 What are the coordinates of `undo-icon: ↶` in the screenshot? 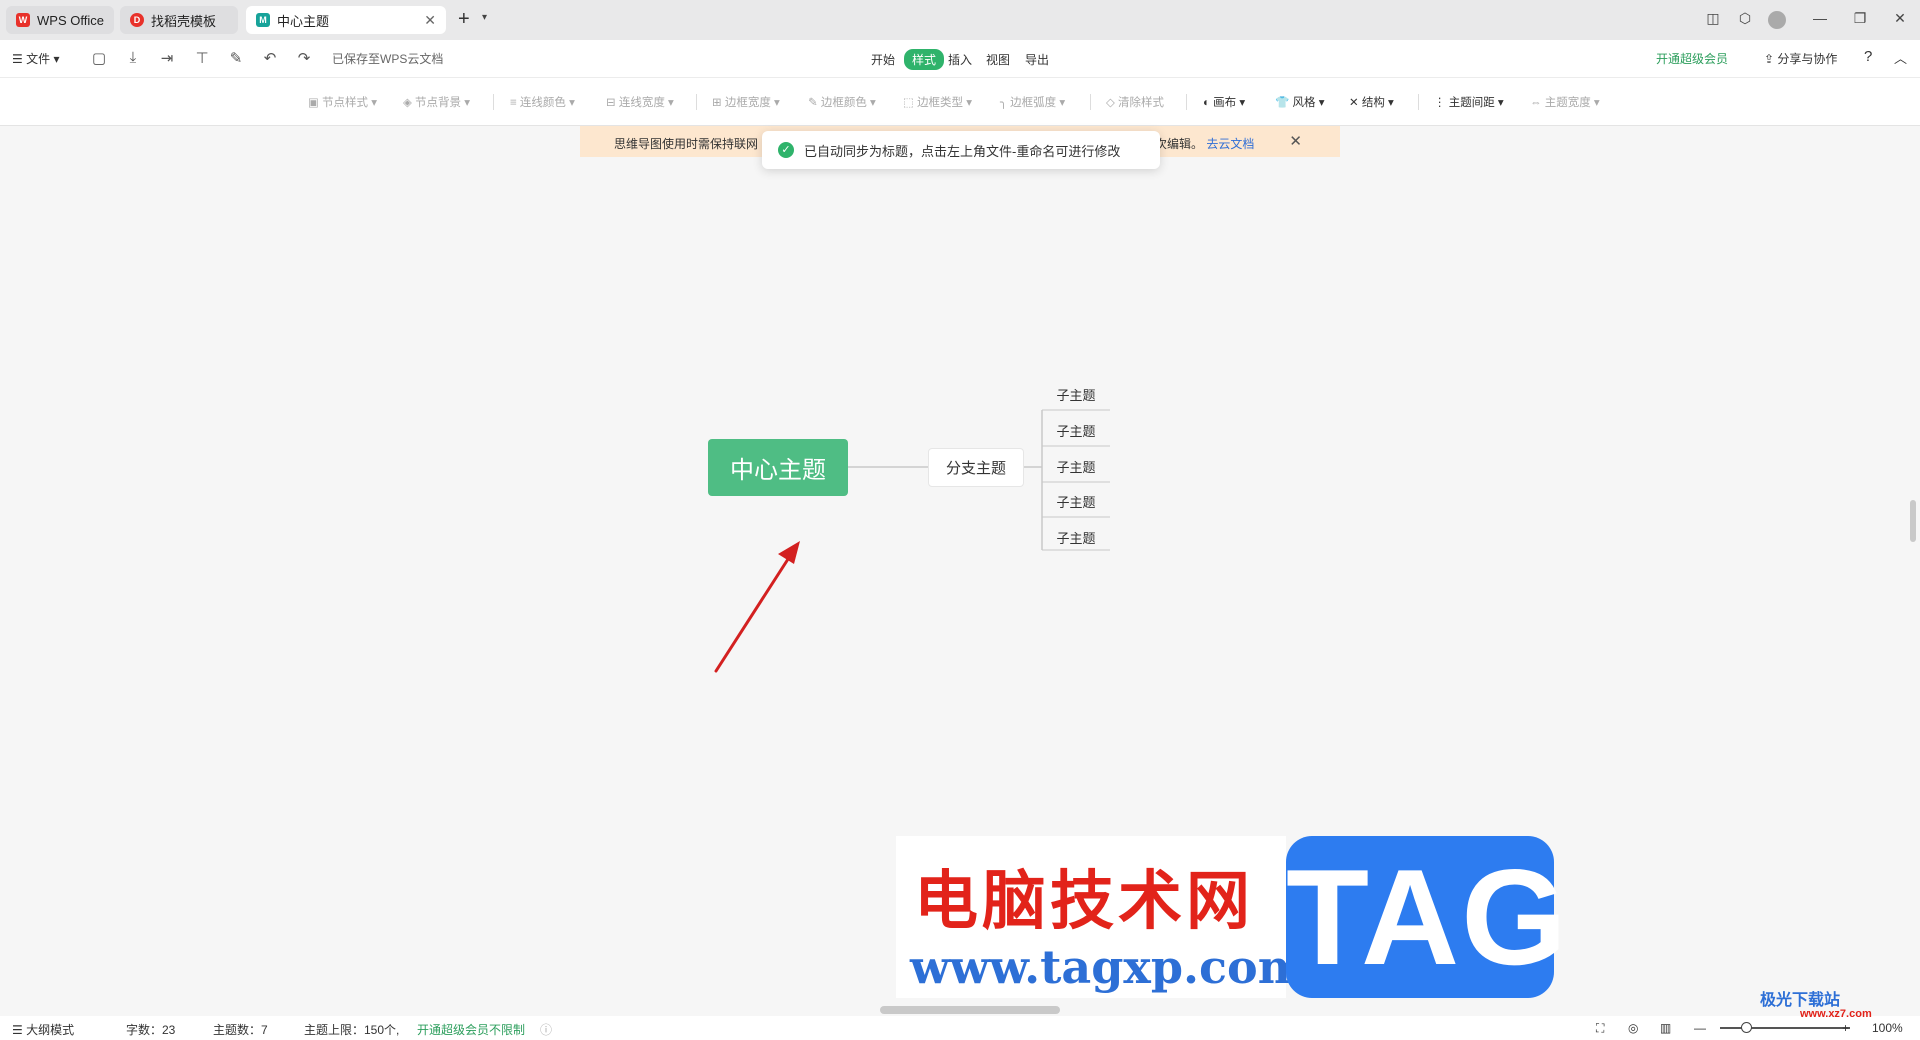 It's located at (270, 58).